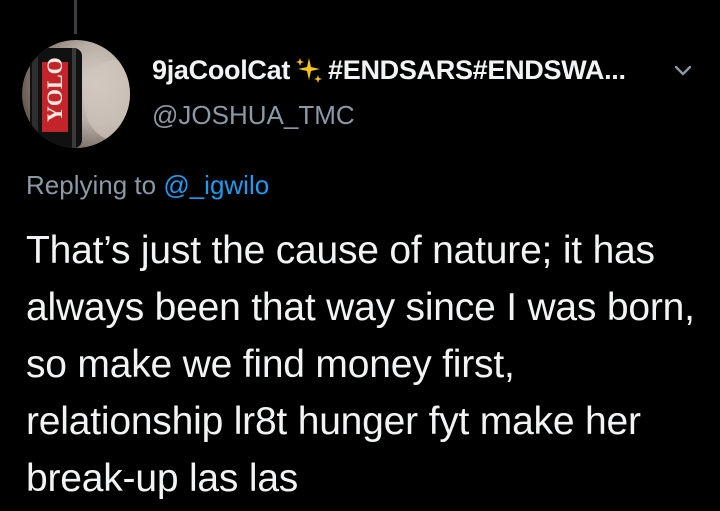 Image resolution: width=720 pixels, height=511 pixels. What do you see at coordinates (75, 17) in the screenshot?
I see `thread-connector-line` at bounding box center [75, 17].